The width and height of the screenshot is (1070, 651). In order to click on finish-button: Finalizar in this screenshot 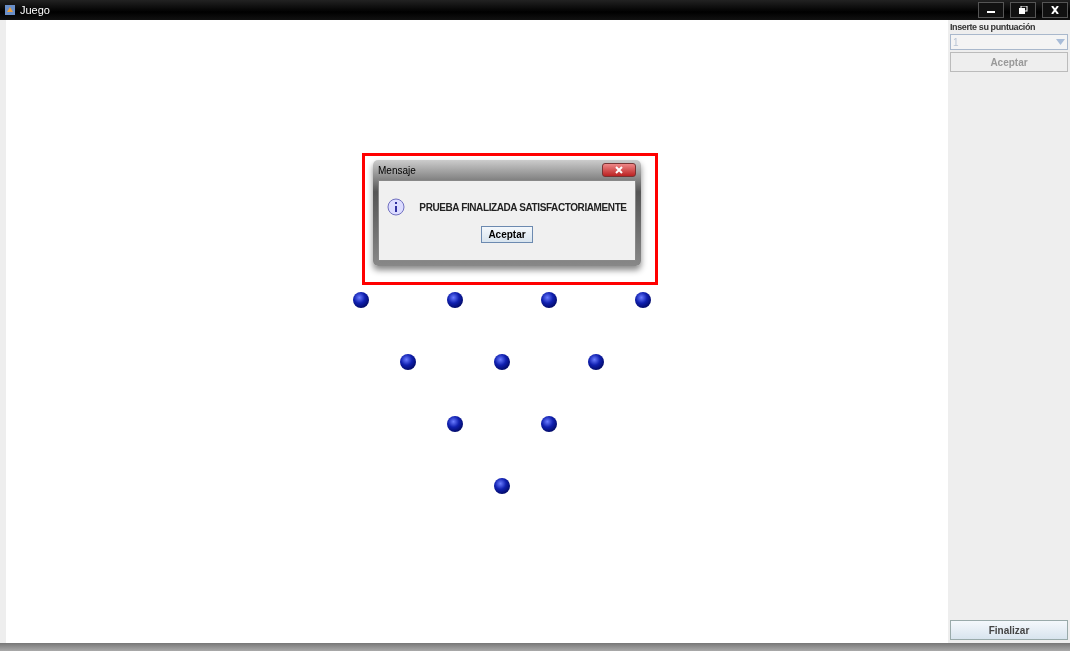, I will do `click(1009, 630)`.